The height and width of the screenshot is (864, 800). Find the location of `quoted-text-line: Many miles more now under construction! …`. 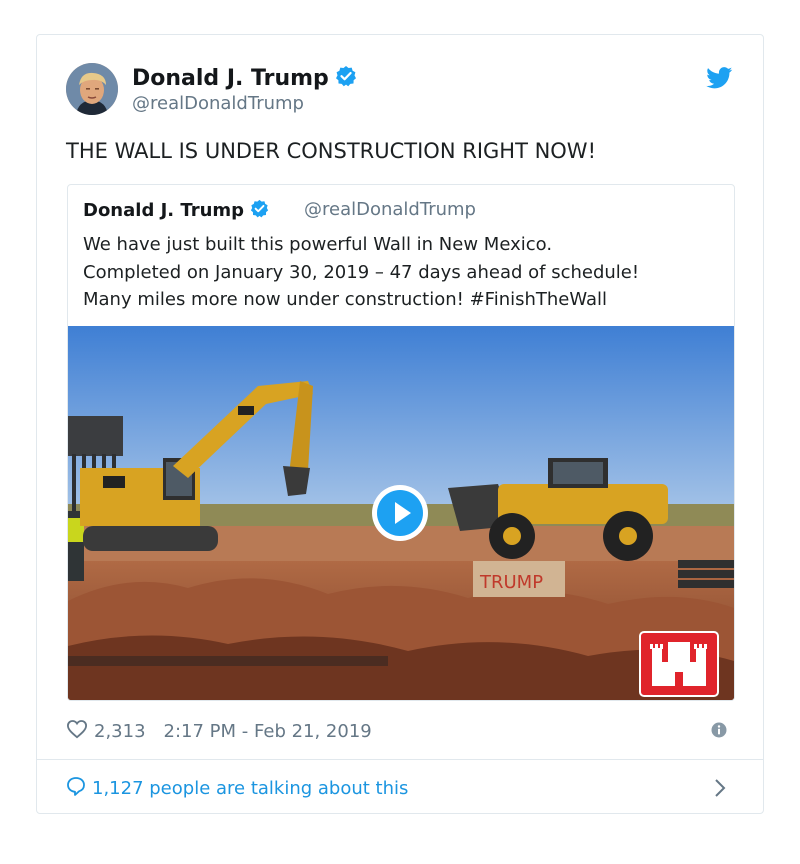

quoted-text-line: Many miles more now under construction! … is located at coordinates (345, 299).